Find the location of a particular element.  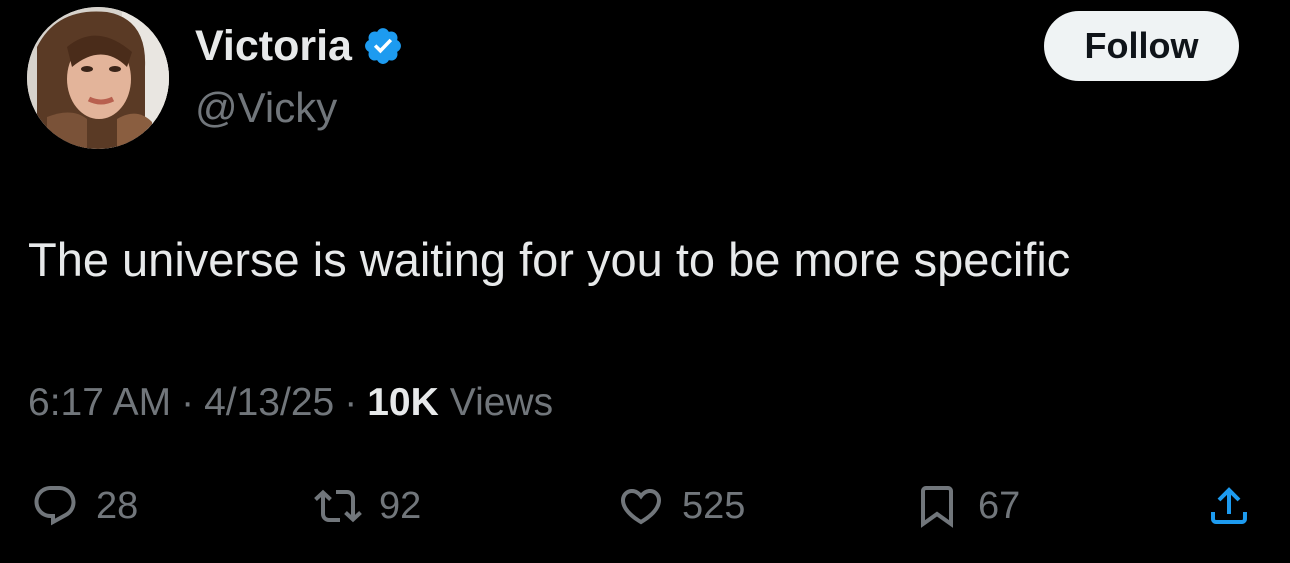

avatar is located at coordinates (98, 78).